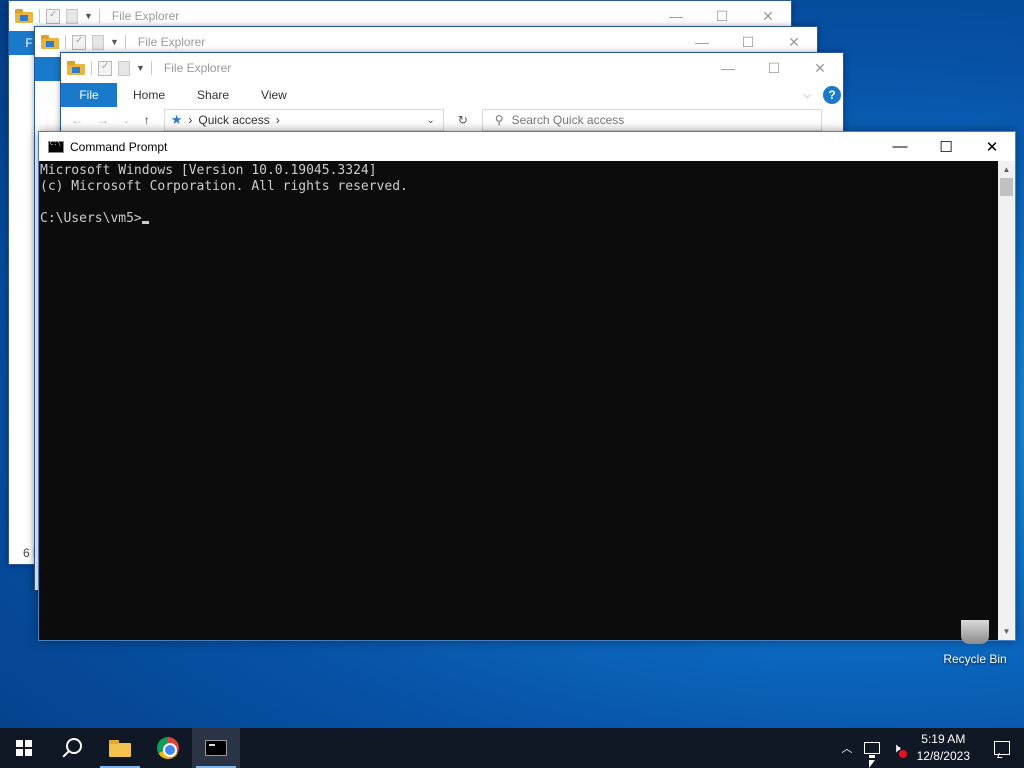 The image size is (1024, 768). Describe the element at coordinates (213, 95) in the screenshot. I see `tab-share: Share` at that location.